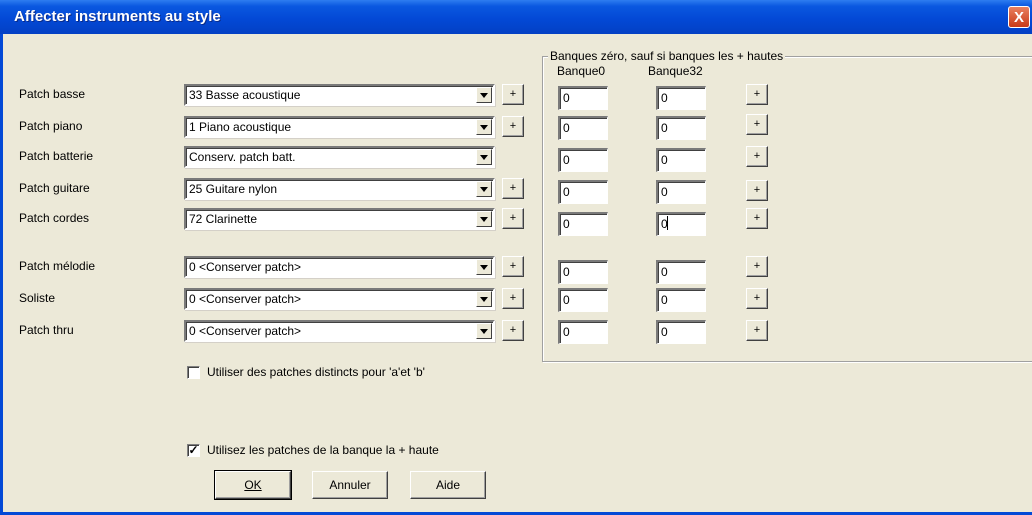  I want to click on patch-select-value: Conserv. patch batt., so click(242, 157).